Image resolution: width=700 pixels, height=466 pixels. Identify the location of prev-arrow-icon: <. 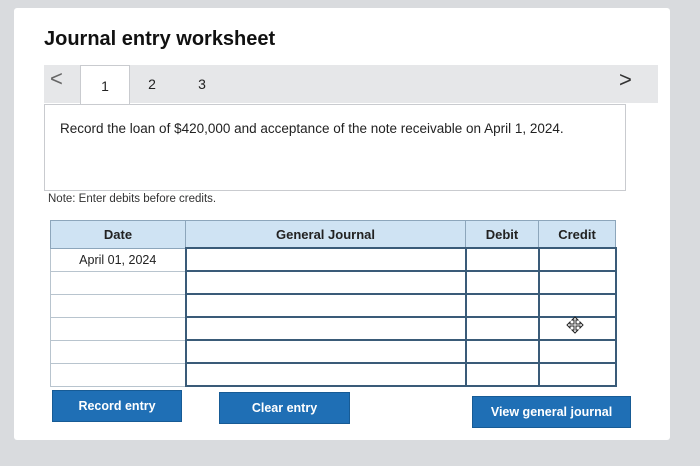
(56, 79).